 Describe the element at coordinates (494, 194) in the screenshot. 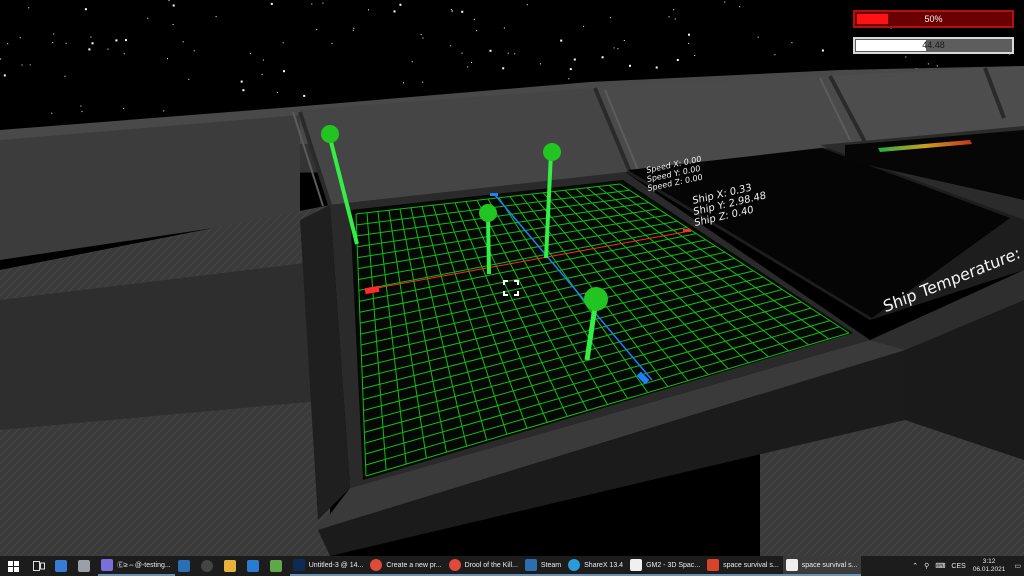

I see `z-axis-marker-pos` at that location.